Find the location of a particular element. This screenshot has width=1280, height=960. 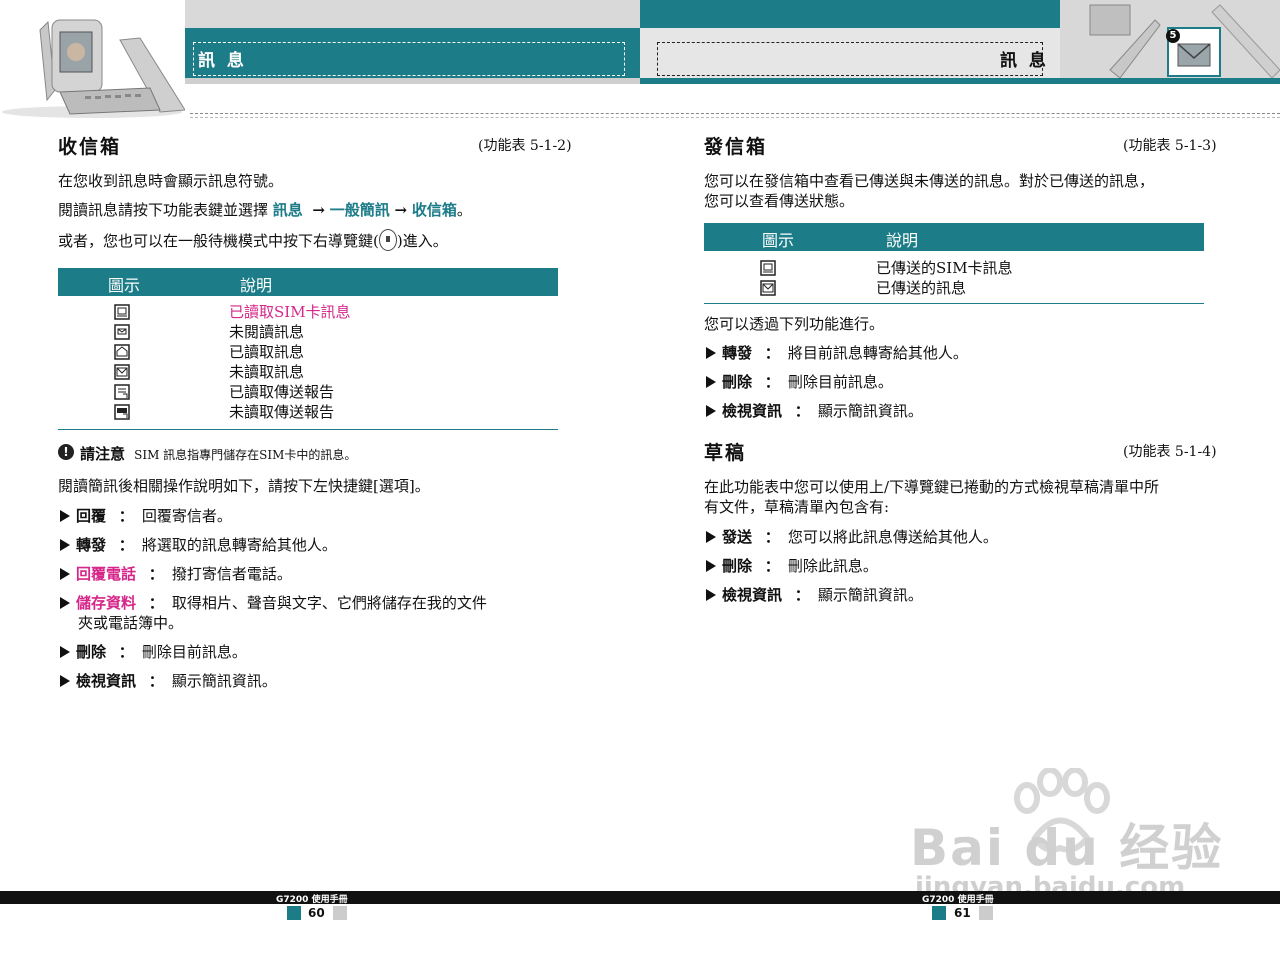

outbox-table-rule is located at coordinates (954, 303).